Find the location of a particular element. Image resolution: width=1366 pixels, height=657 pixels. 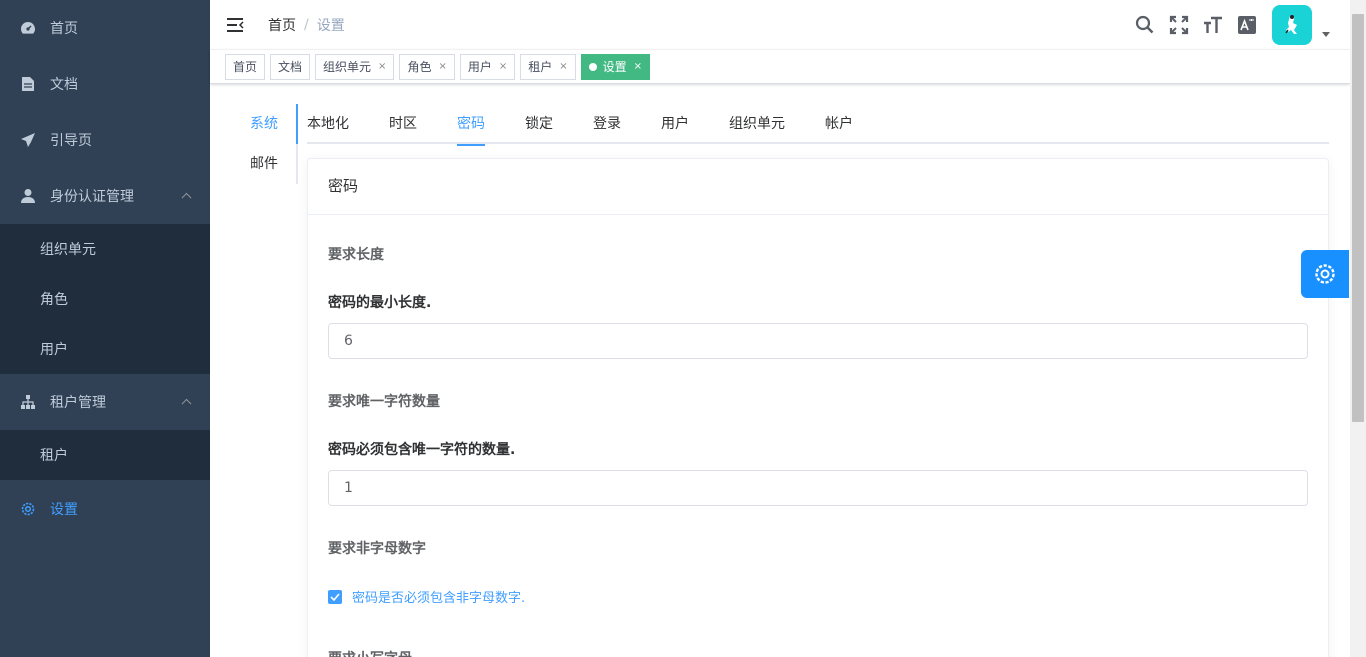

tag-tenants: 租户 × is located at coordinates (548, 66).